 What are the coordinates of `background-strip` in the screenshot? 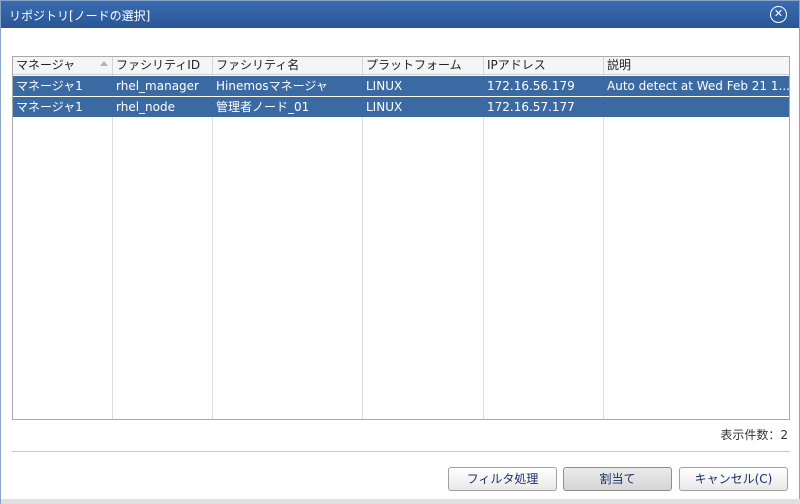 It's located at (400, 501).